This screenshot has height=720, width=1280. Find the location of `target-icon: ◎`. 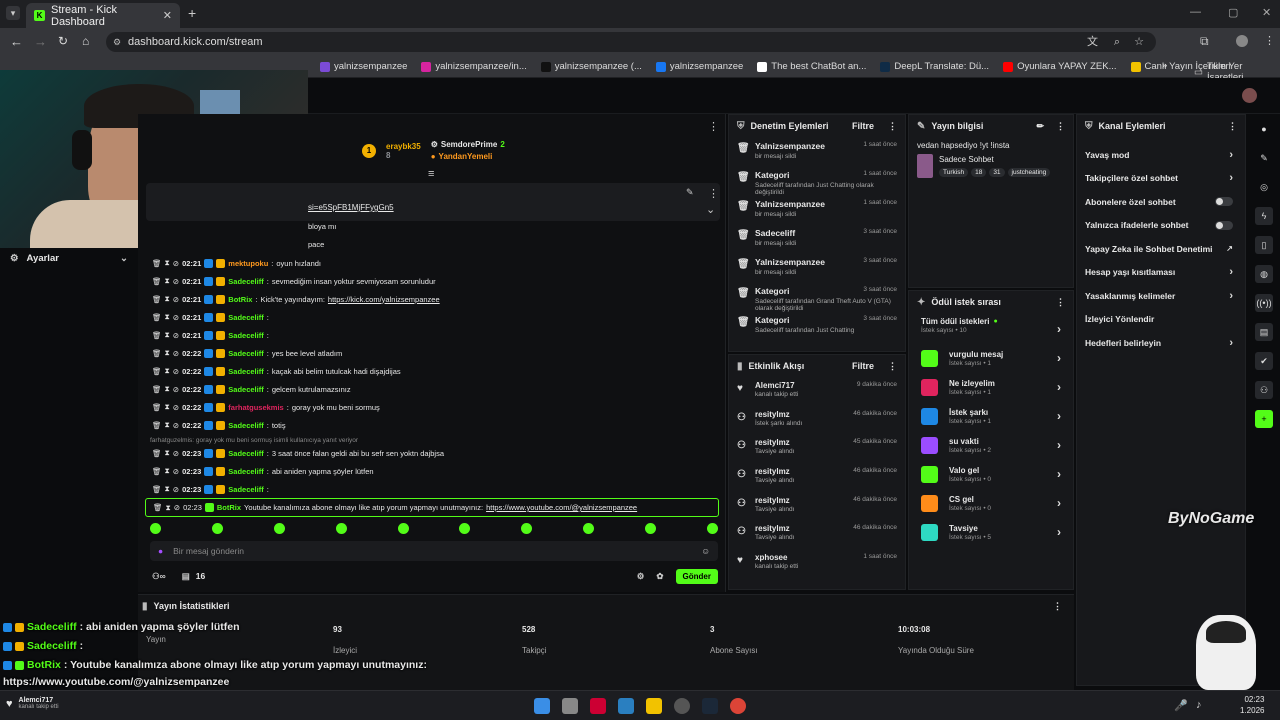

target-icon: ◎ is located at coordinates (1264, 187).